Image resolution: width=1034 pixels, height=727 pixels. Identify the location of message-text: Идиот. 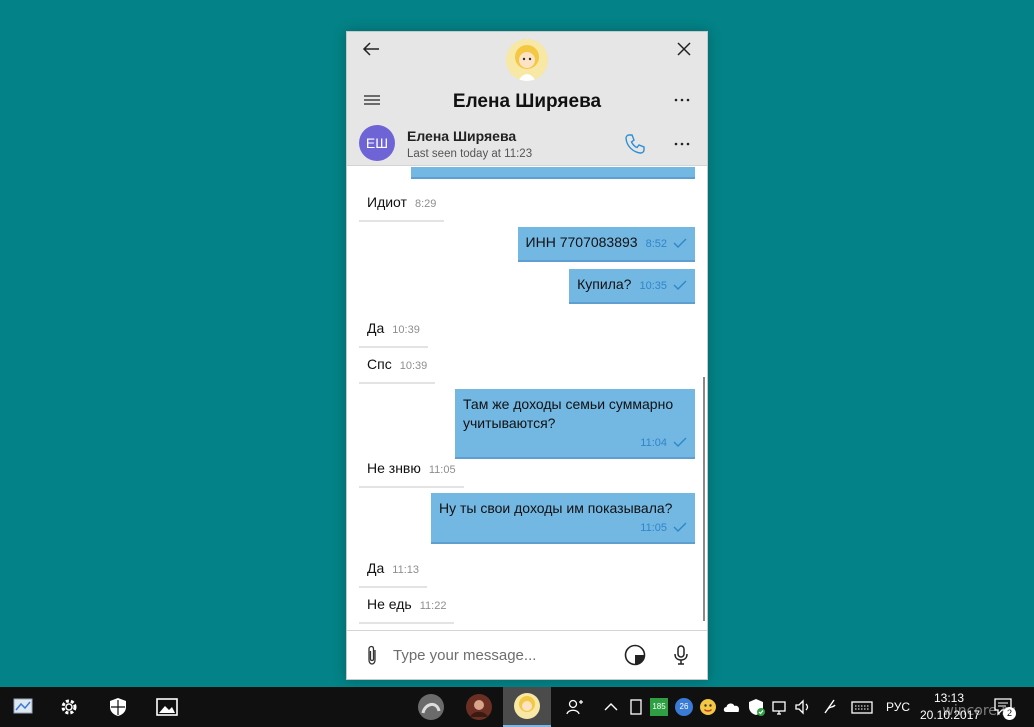
(387, 202).